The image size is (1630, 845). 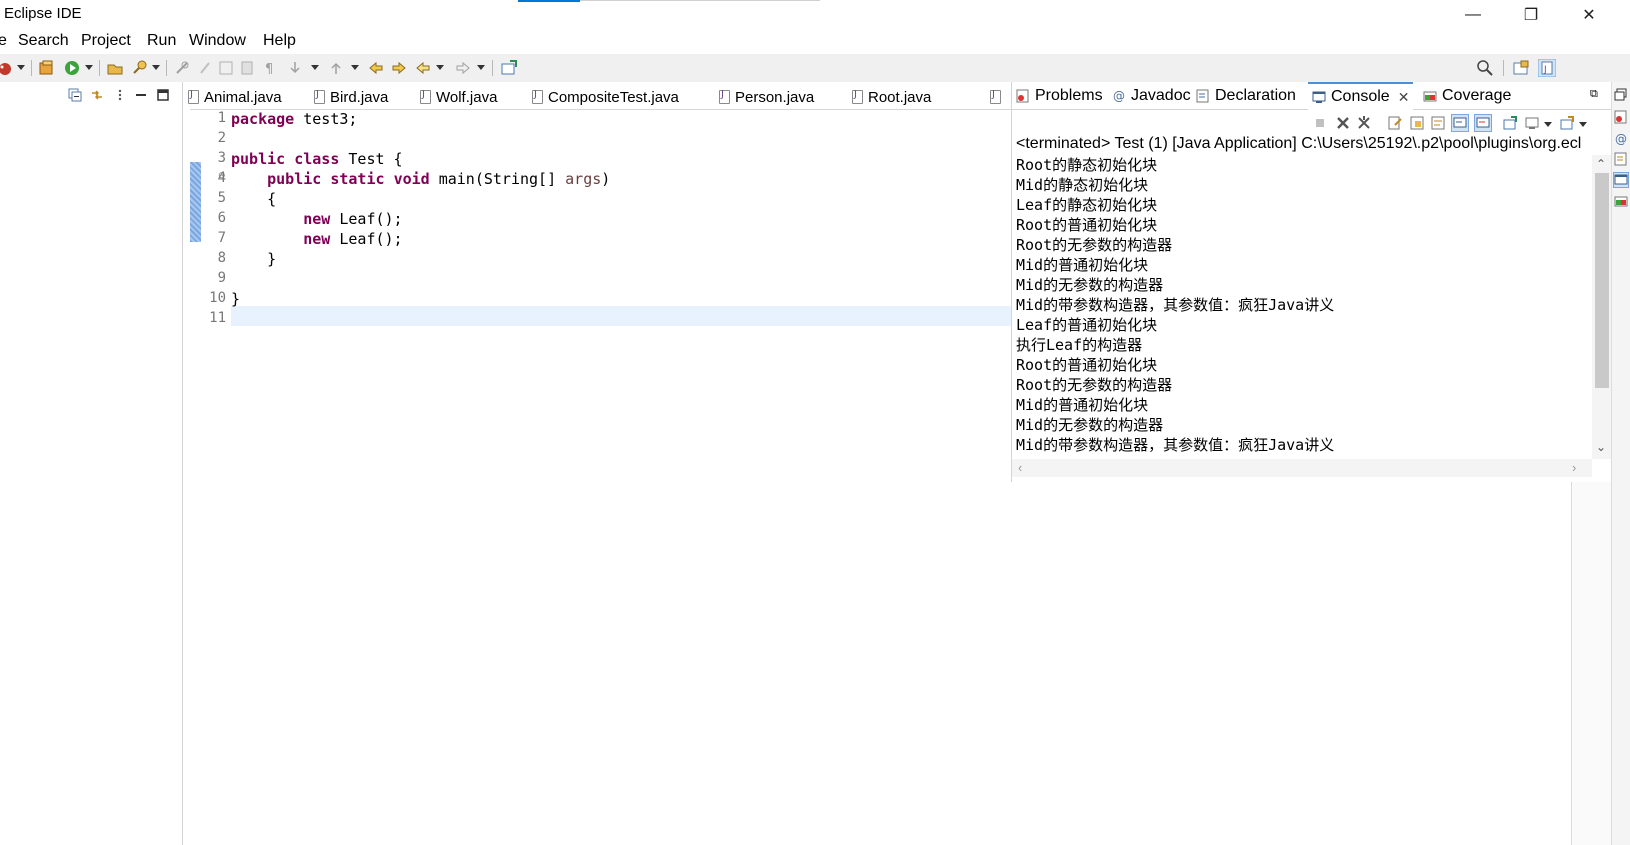 I want to click on tab-label: Console, so click(x=1360, y=96).